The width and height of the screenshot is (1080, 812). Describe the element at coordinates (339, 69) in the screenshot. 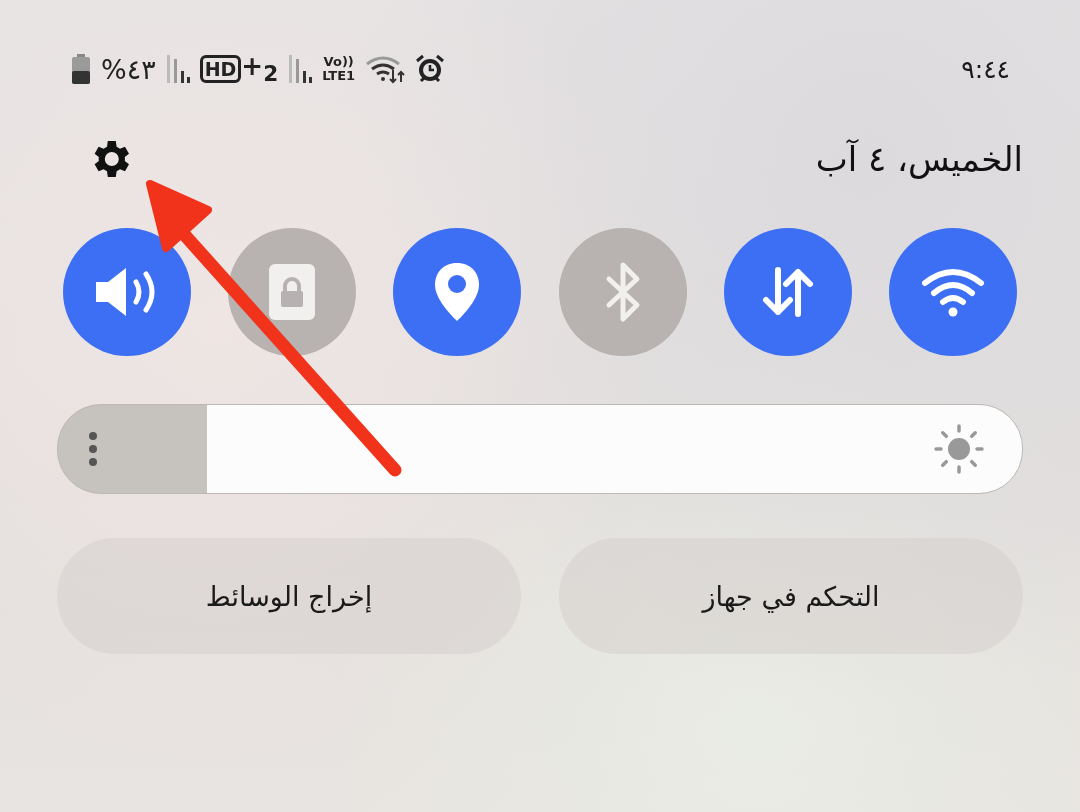

I see `volte-indicator: Vo)) LTE1` at that location.